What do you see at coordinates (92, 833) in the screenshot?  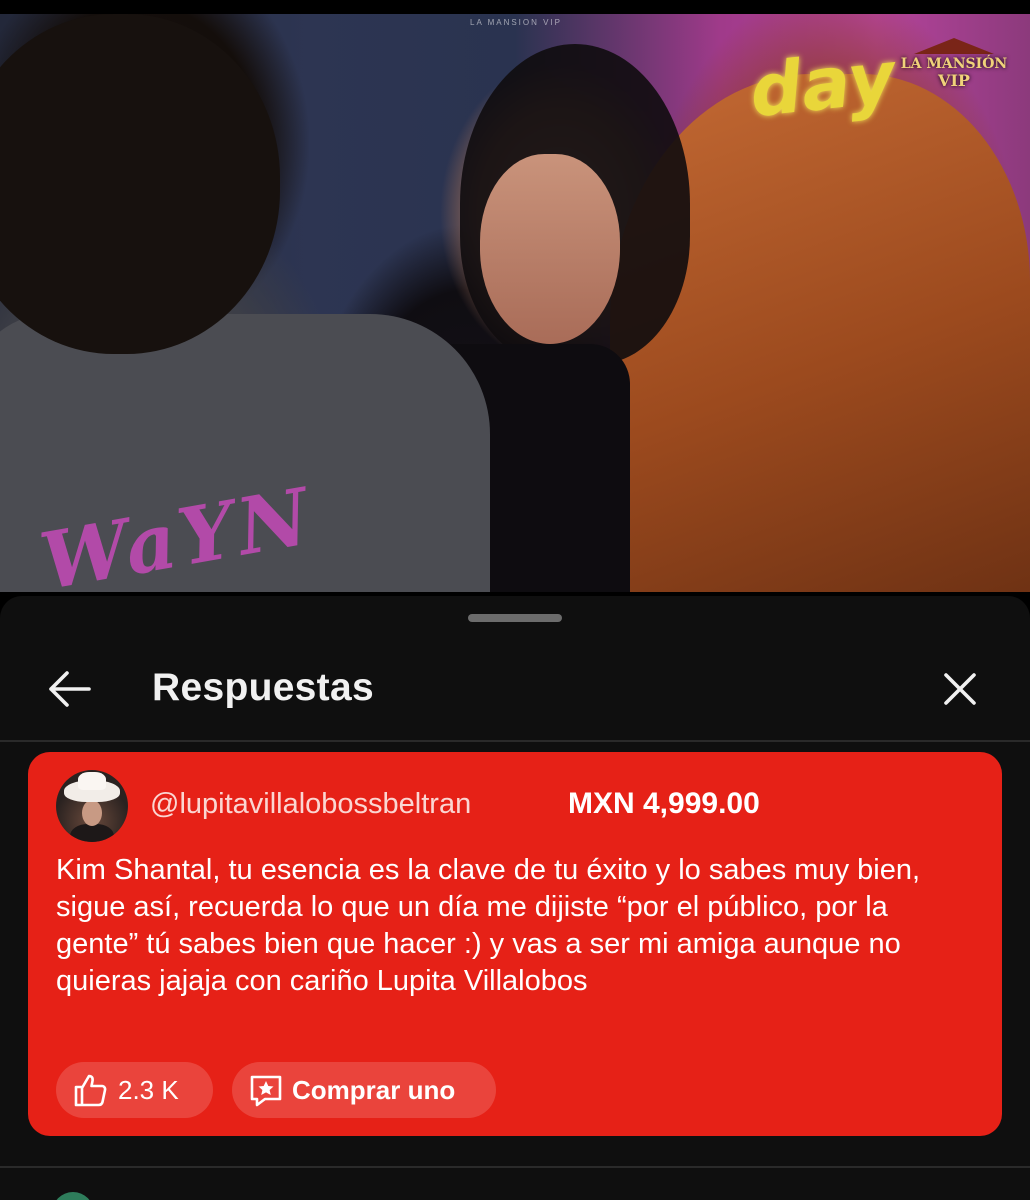 I see `avatar-body` at bounding box center [92, 833].